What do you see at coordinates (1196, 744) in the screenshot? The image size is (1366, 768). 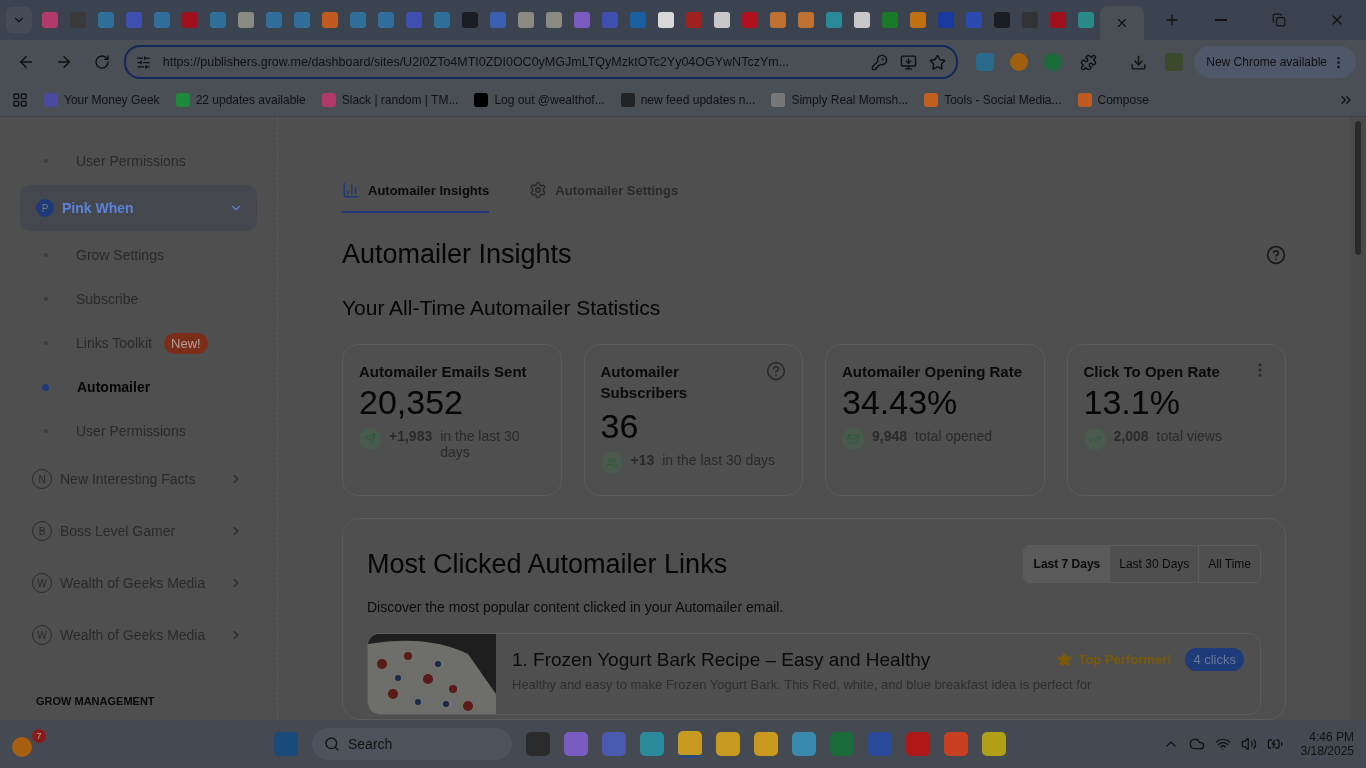 I see `cloud-icon` at bounding box center [1196, 744].